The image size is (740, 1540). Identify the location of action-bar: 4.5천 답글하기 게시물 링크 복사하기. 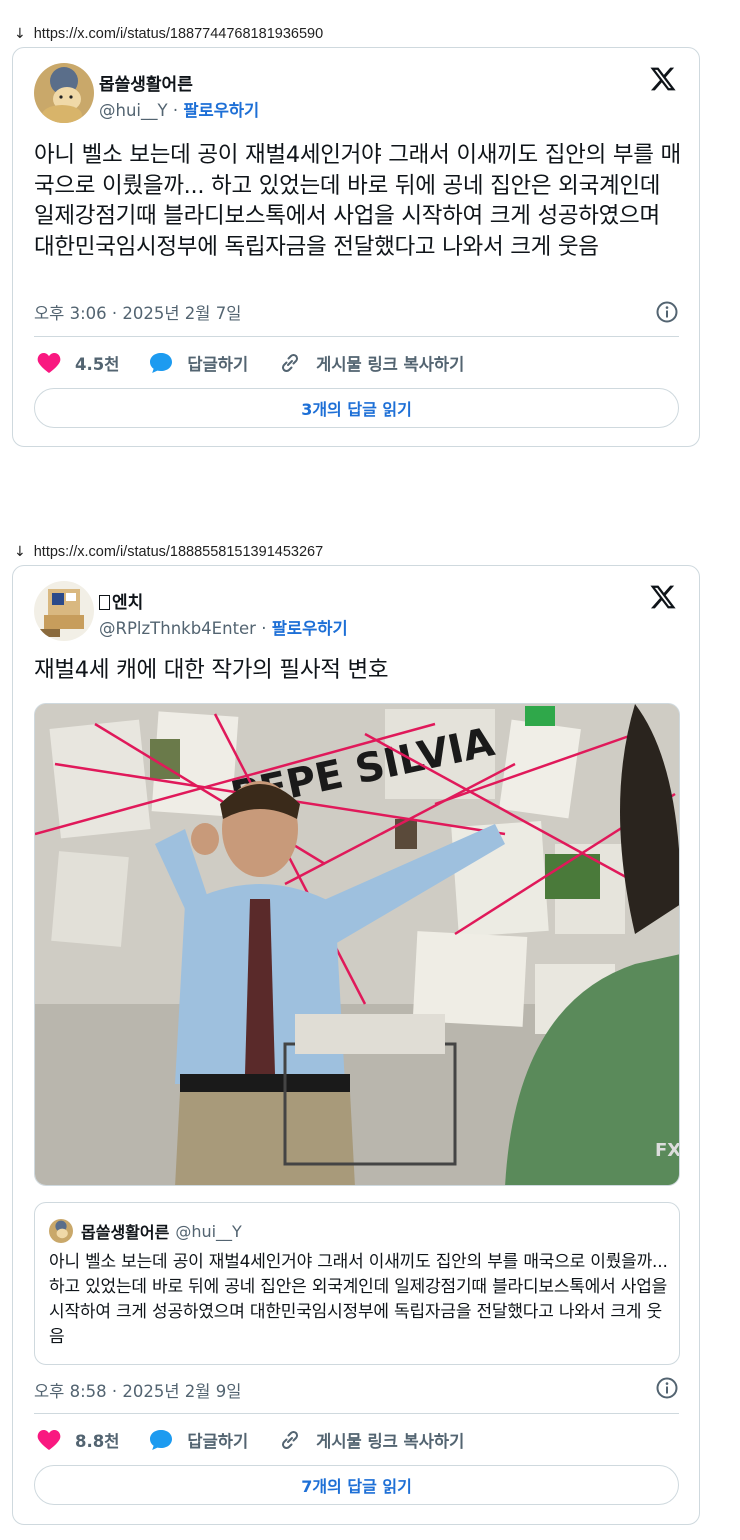
(358, 363).